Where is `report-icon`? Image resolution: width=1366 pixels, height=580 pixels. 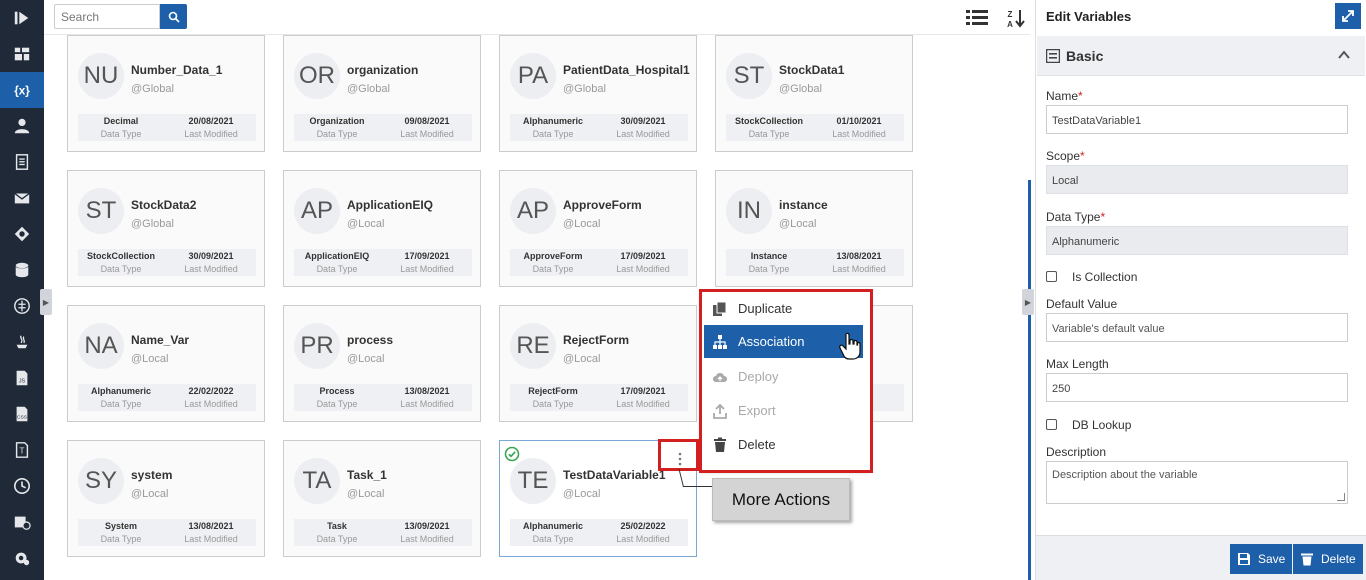 report-icon is located at coordinates (22, 522).